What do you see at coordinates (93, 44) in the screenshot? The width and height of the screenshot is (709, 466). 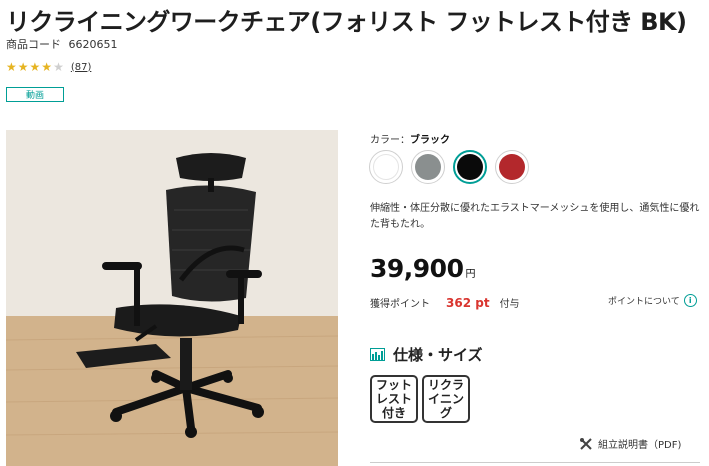 I see `product-code-value: 6620651` at bounding box center [93, 44].